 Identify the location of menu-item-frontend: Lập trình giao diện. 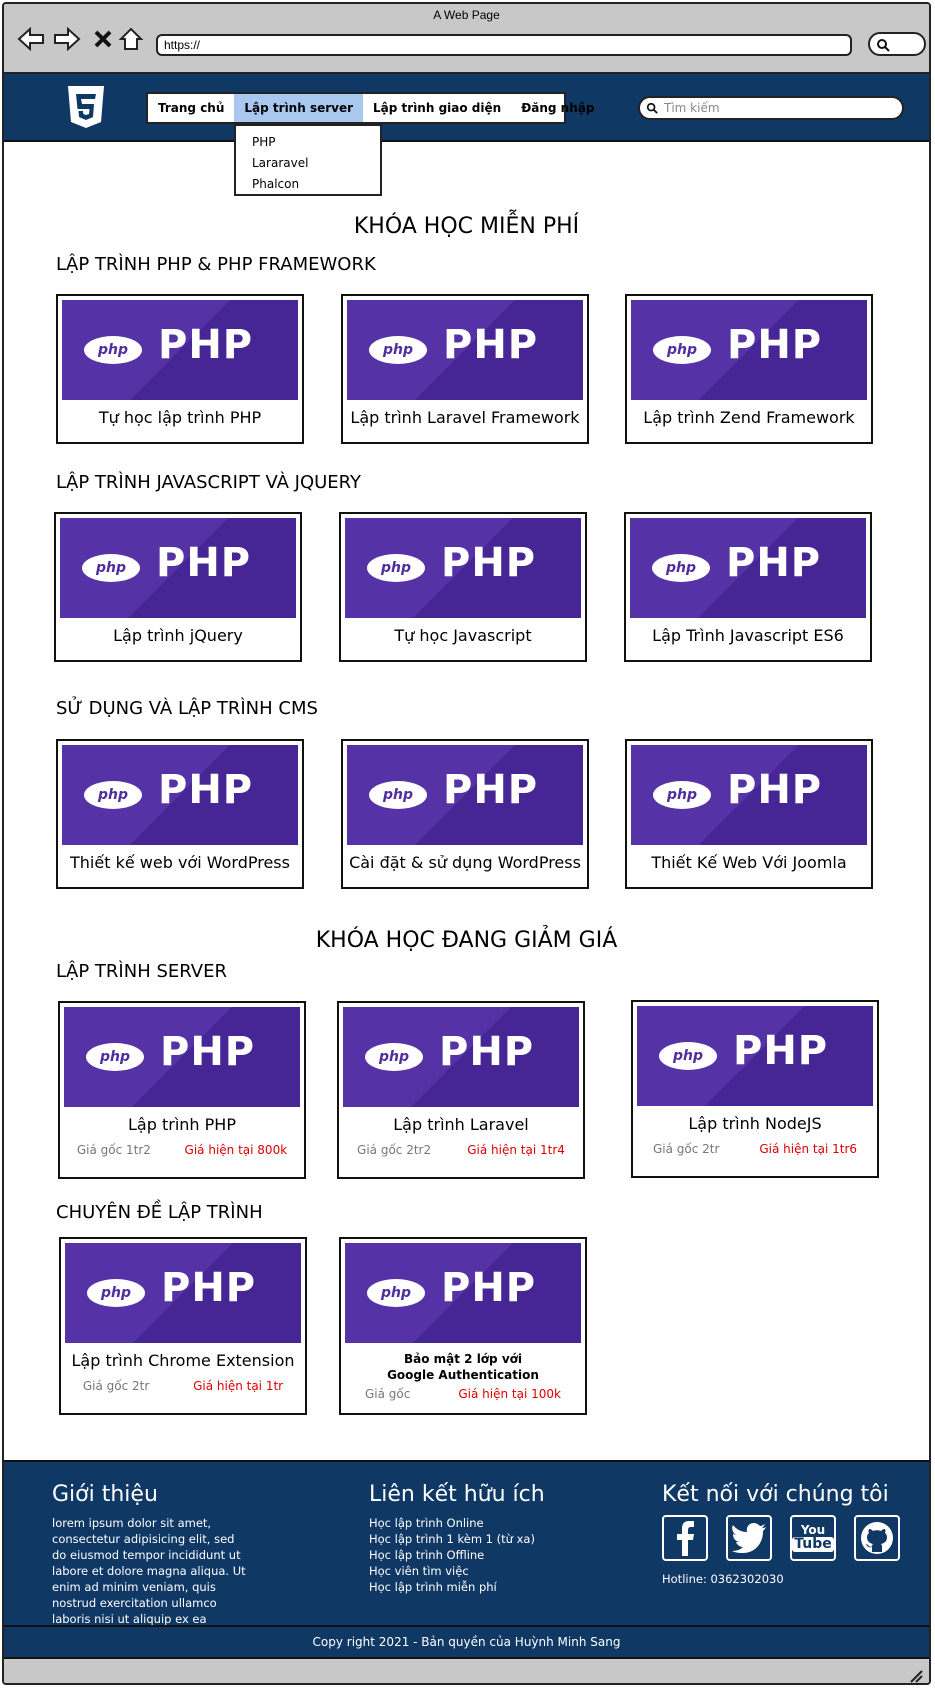
(437, 108).